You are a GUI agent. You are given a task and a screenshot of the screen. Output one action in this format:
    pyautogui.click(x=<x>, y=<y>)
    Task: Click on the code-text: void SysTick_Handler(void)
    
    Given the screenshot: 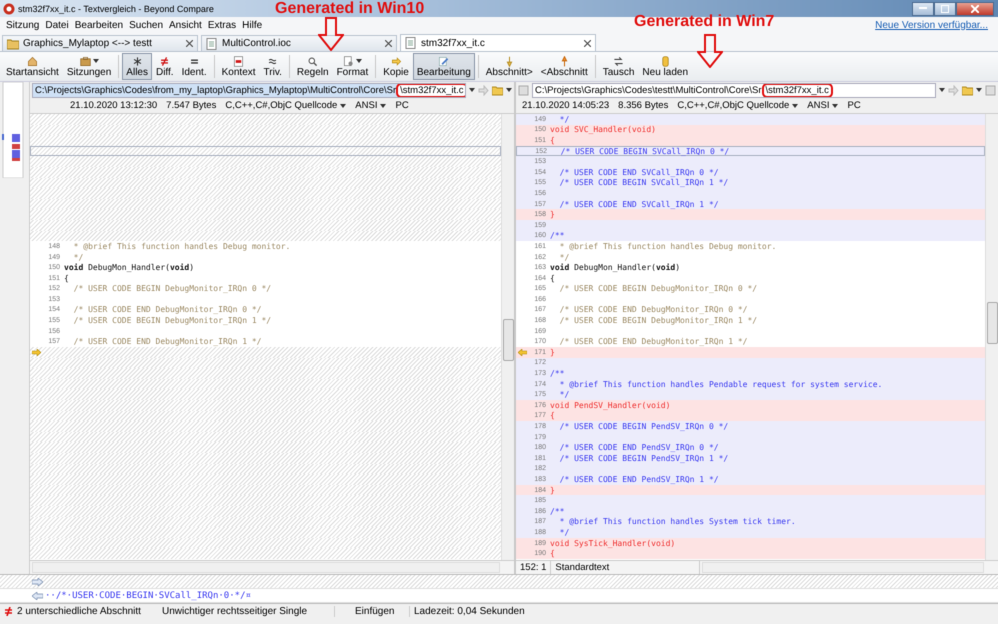 What is the action you would take?
    pyautogui.click(x=613, y=543)
    